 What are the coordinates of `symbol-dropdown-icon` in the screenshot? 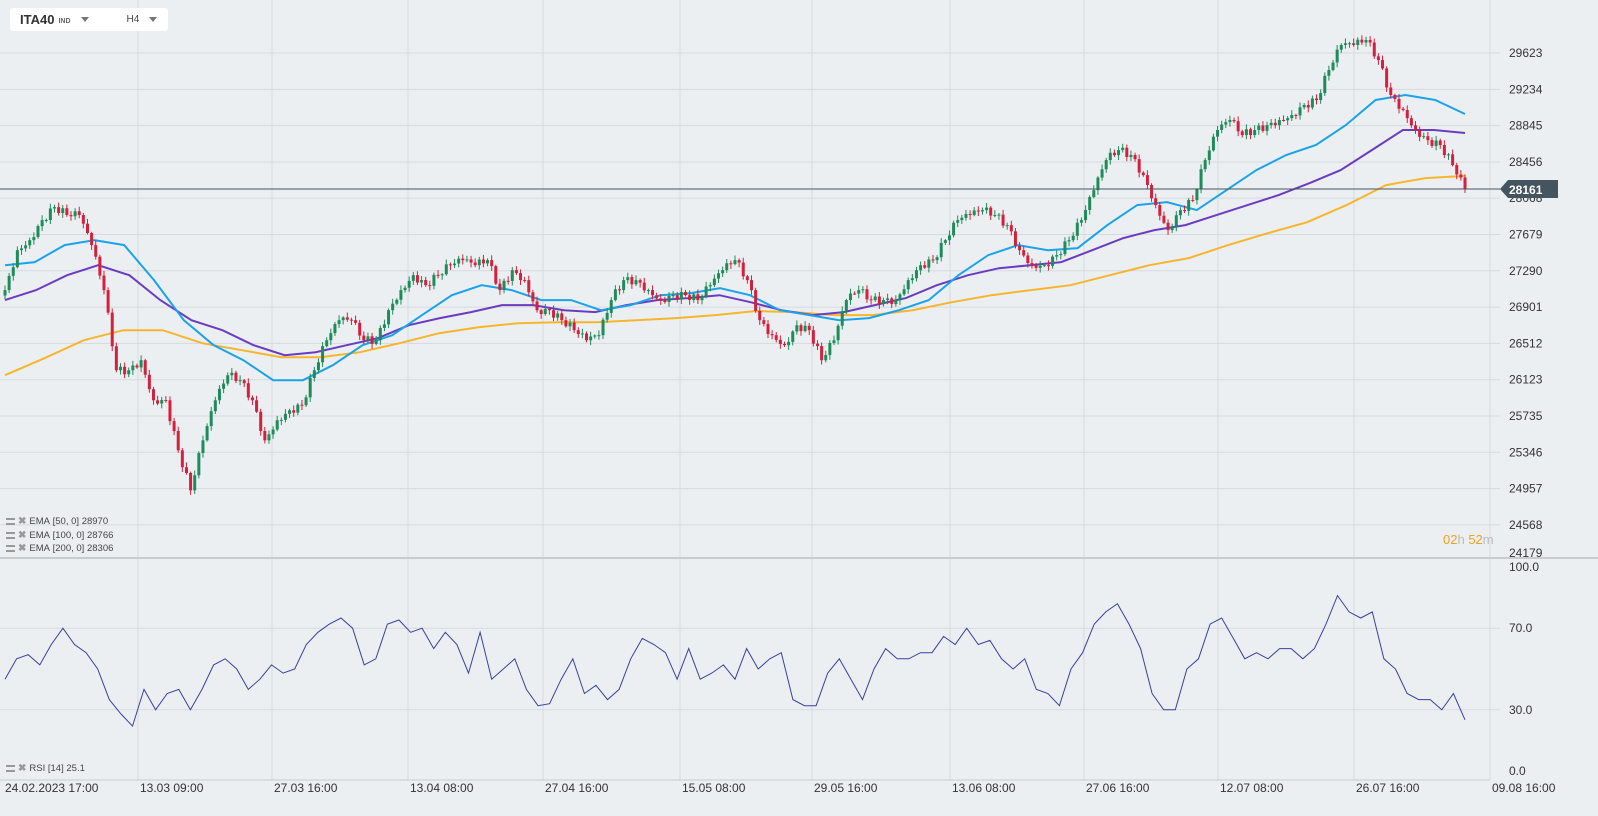 It's located at (84, 19).